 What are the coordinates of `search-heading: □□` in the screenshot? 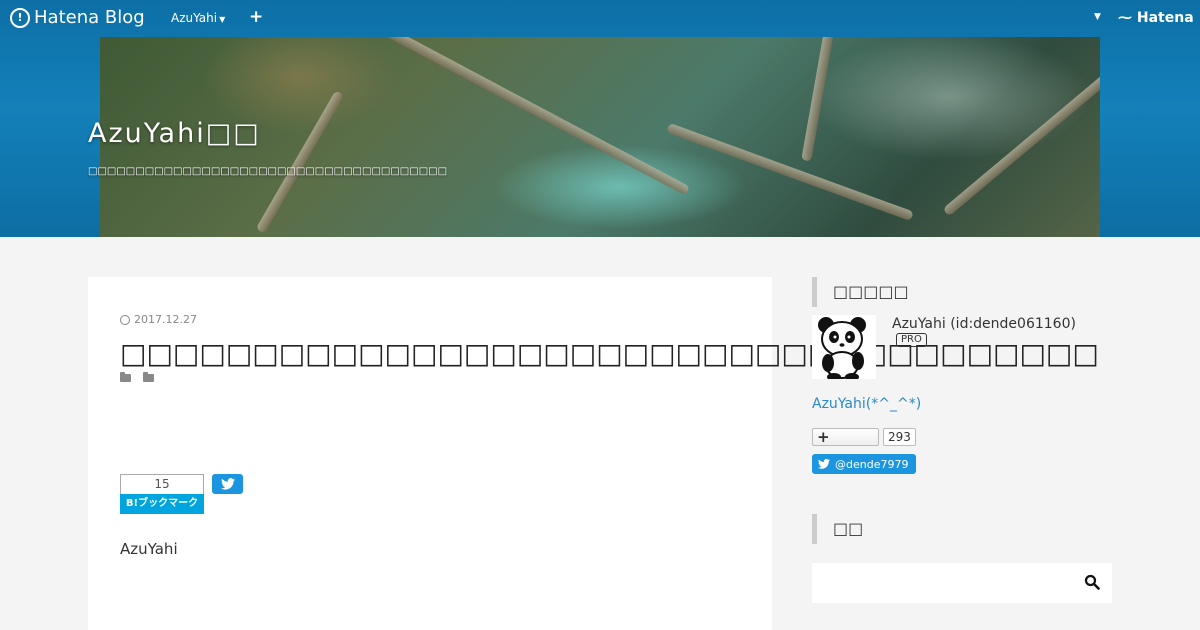 It's located at (837, 529).